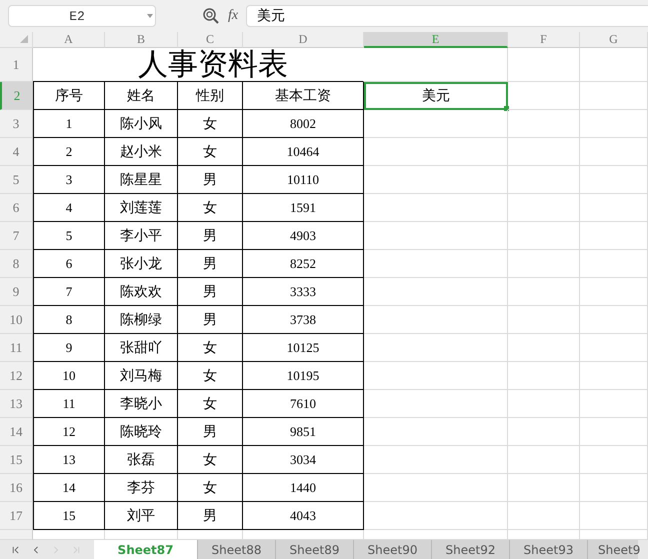 The image size is (648, 559). I want to click on table-cell: 3034, so click(303, 460).